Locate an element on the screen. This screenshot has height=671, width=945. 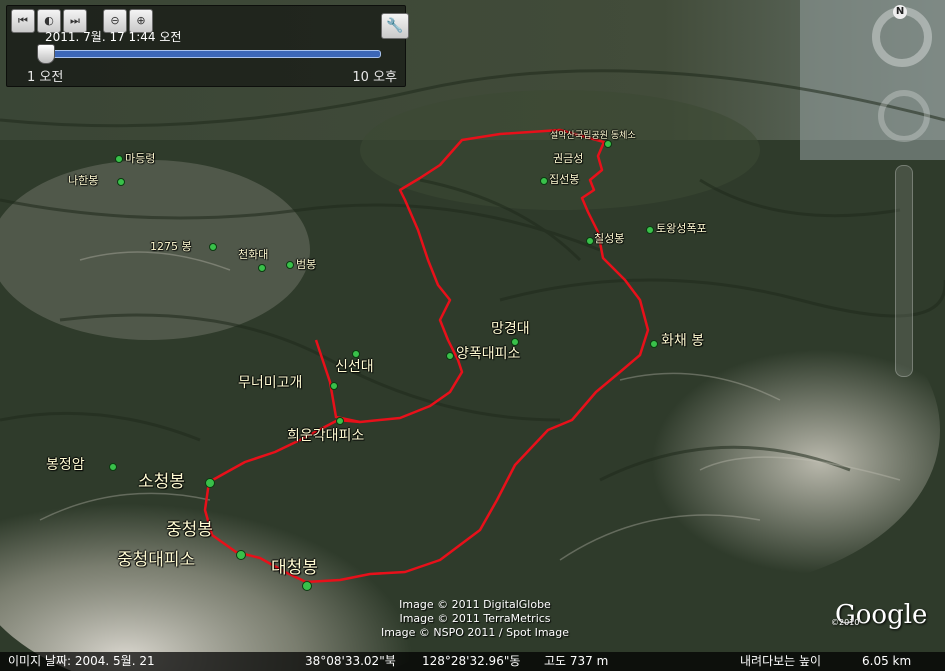
label-daecheongbong: 대청봉 is located at coordinates (294, 565).